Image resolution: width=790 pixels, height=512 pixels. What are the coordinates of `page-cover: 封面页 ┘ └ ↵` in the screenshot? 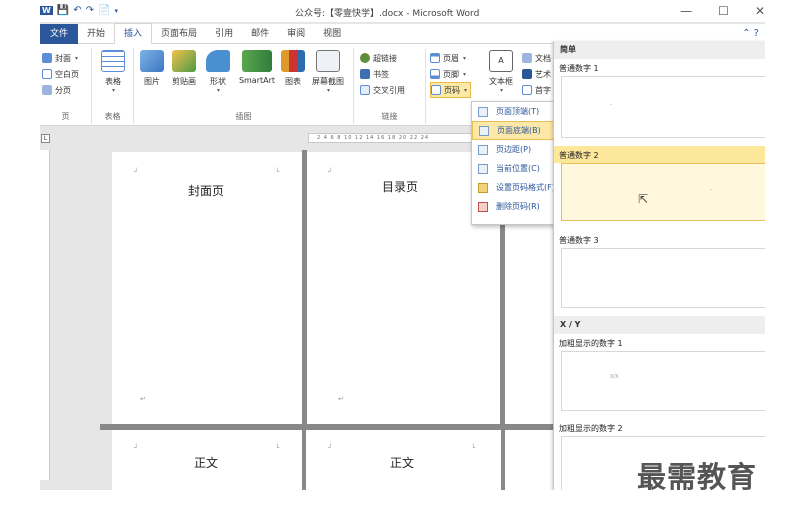 It's located at (207, 288).